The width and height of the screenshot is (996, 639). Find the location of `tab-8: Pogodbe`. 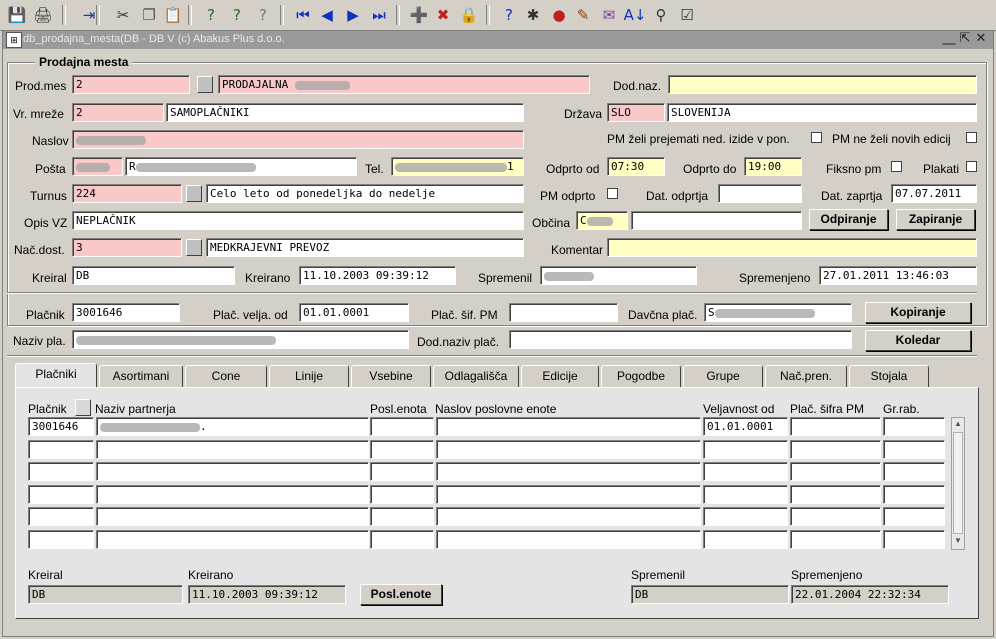

tab-8: Pogodbe is located at coordinates (641, 376).